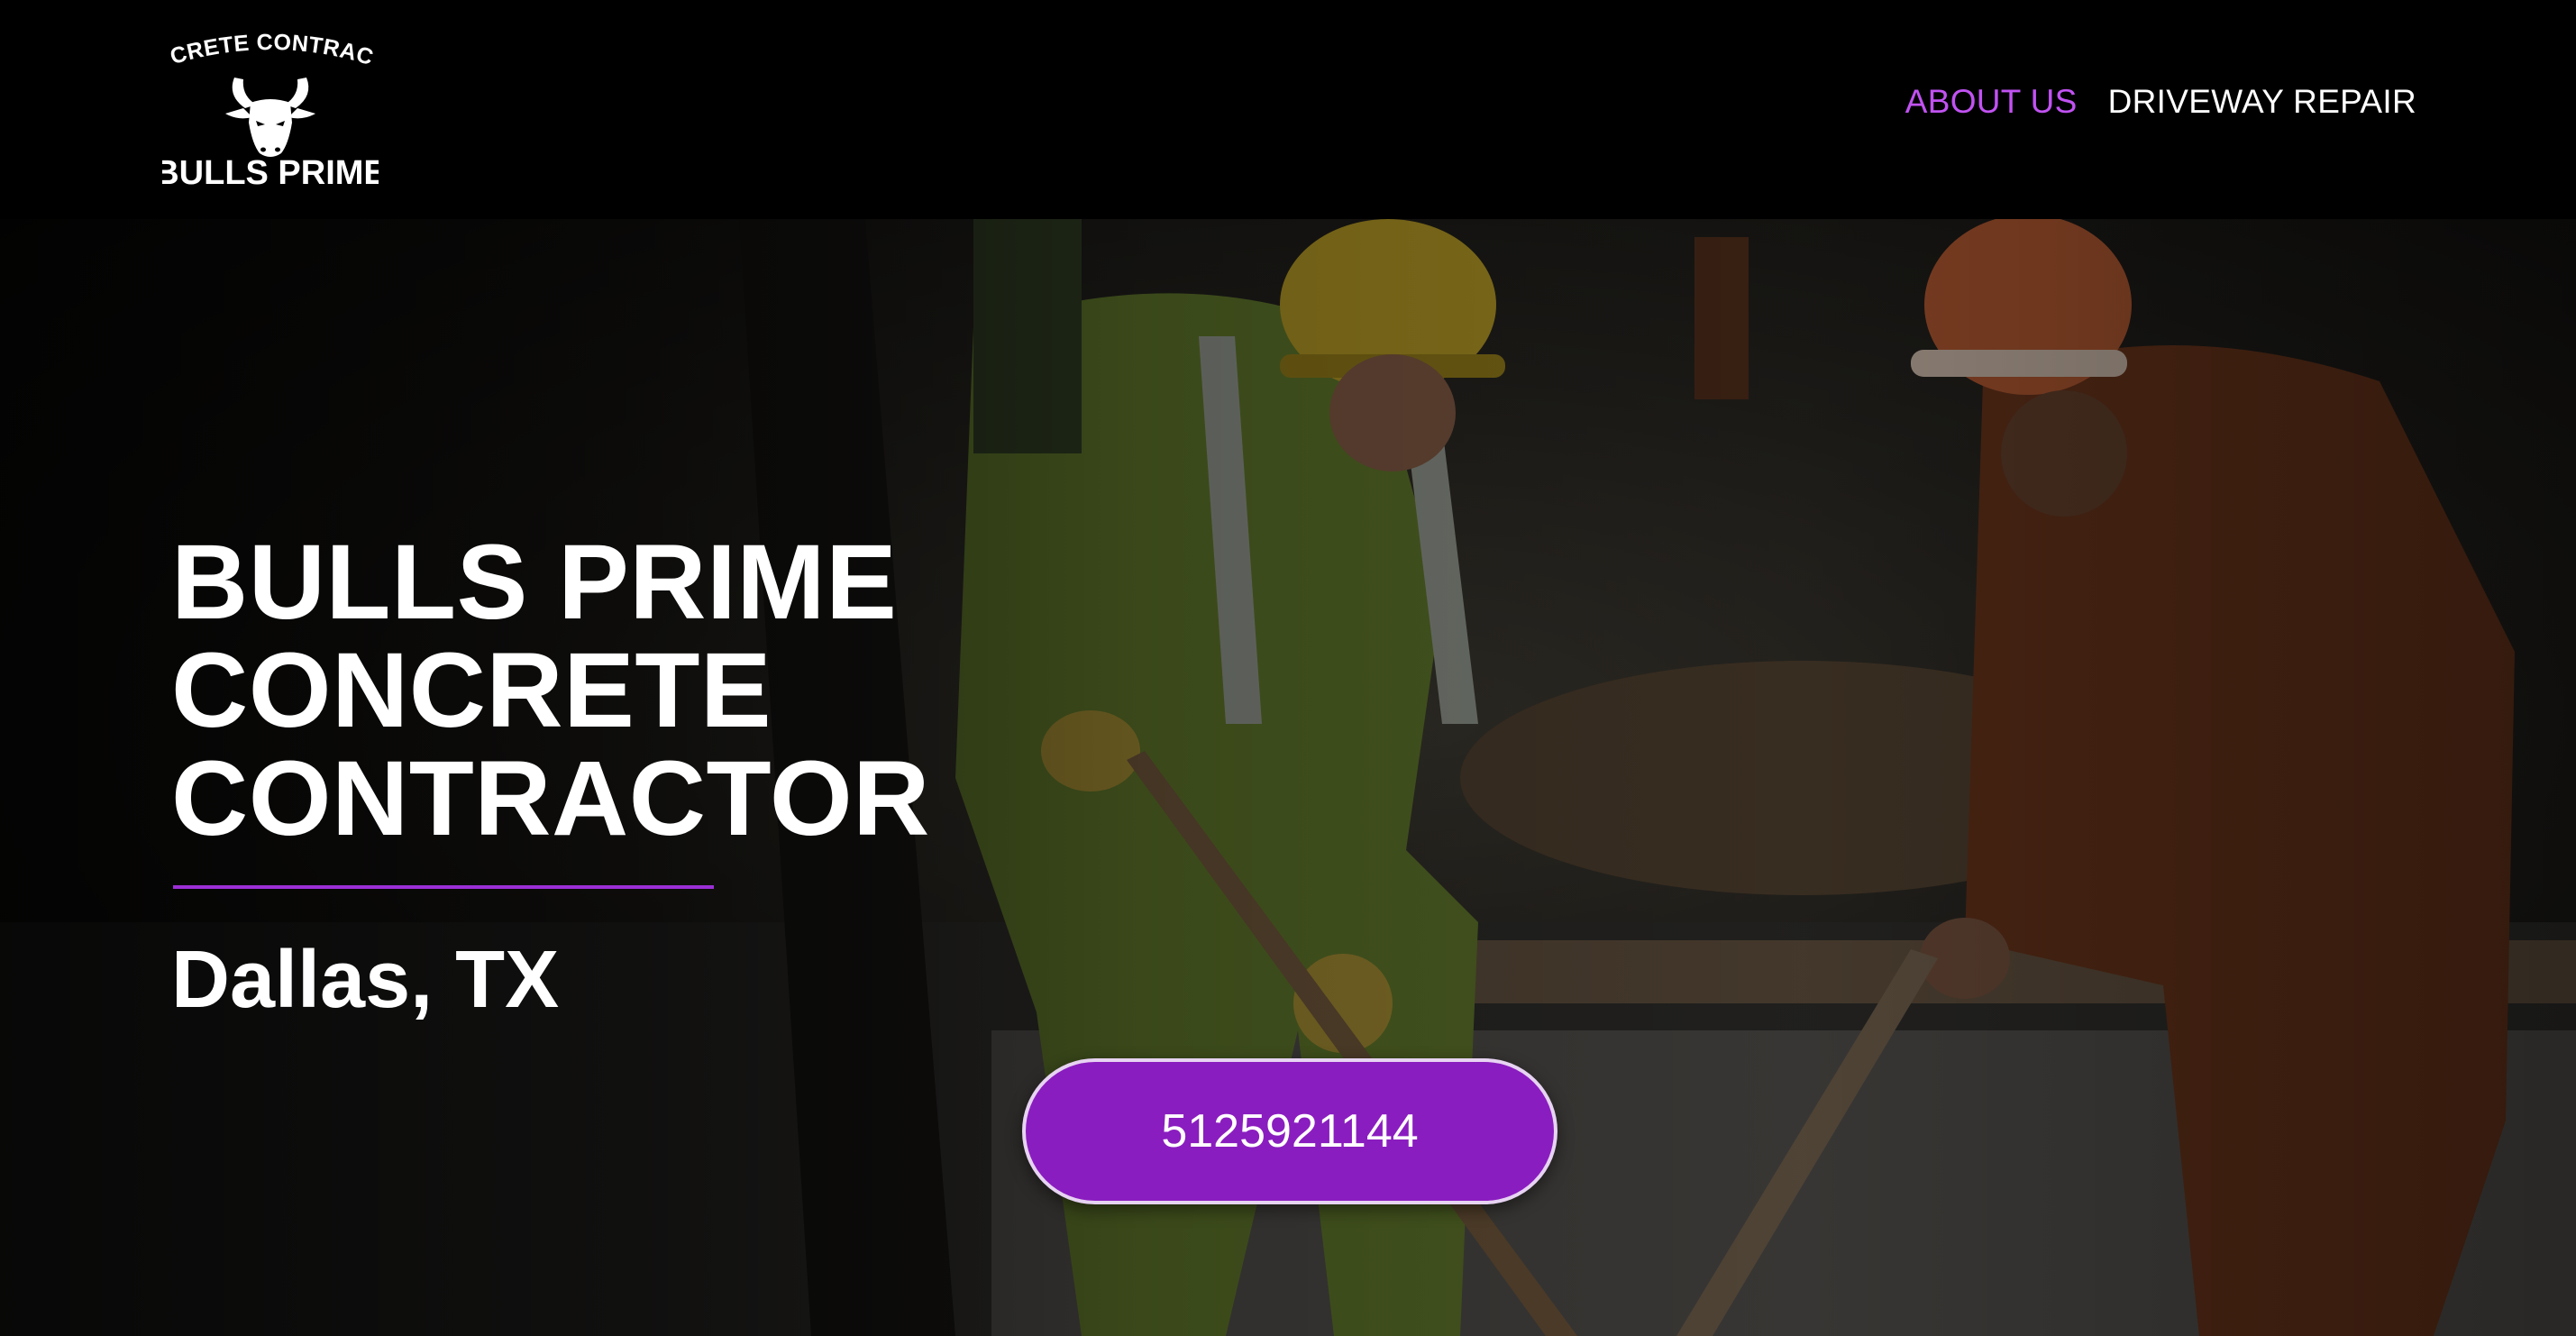  I want to click on phone-call-button: 5125921144, so click(1289, 1131).